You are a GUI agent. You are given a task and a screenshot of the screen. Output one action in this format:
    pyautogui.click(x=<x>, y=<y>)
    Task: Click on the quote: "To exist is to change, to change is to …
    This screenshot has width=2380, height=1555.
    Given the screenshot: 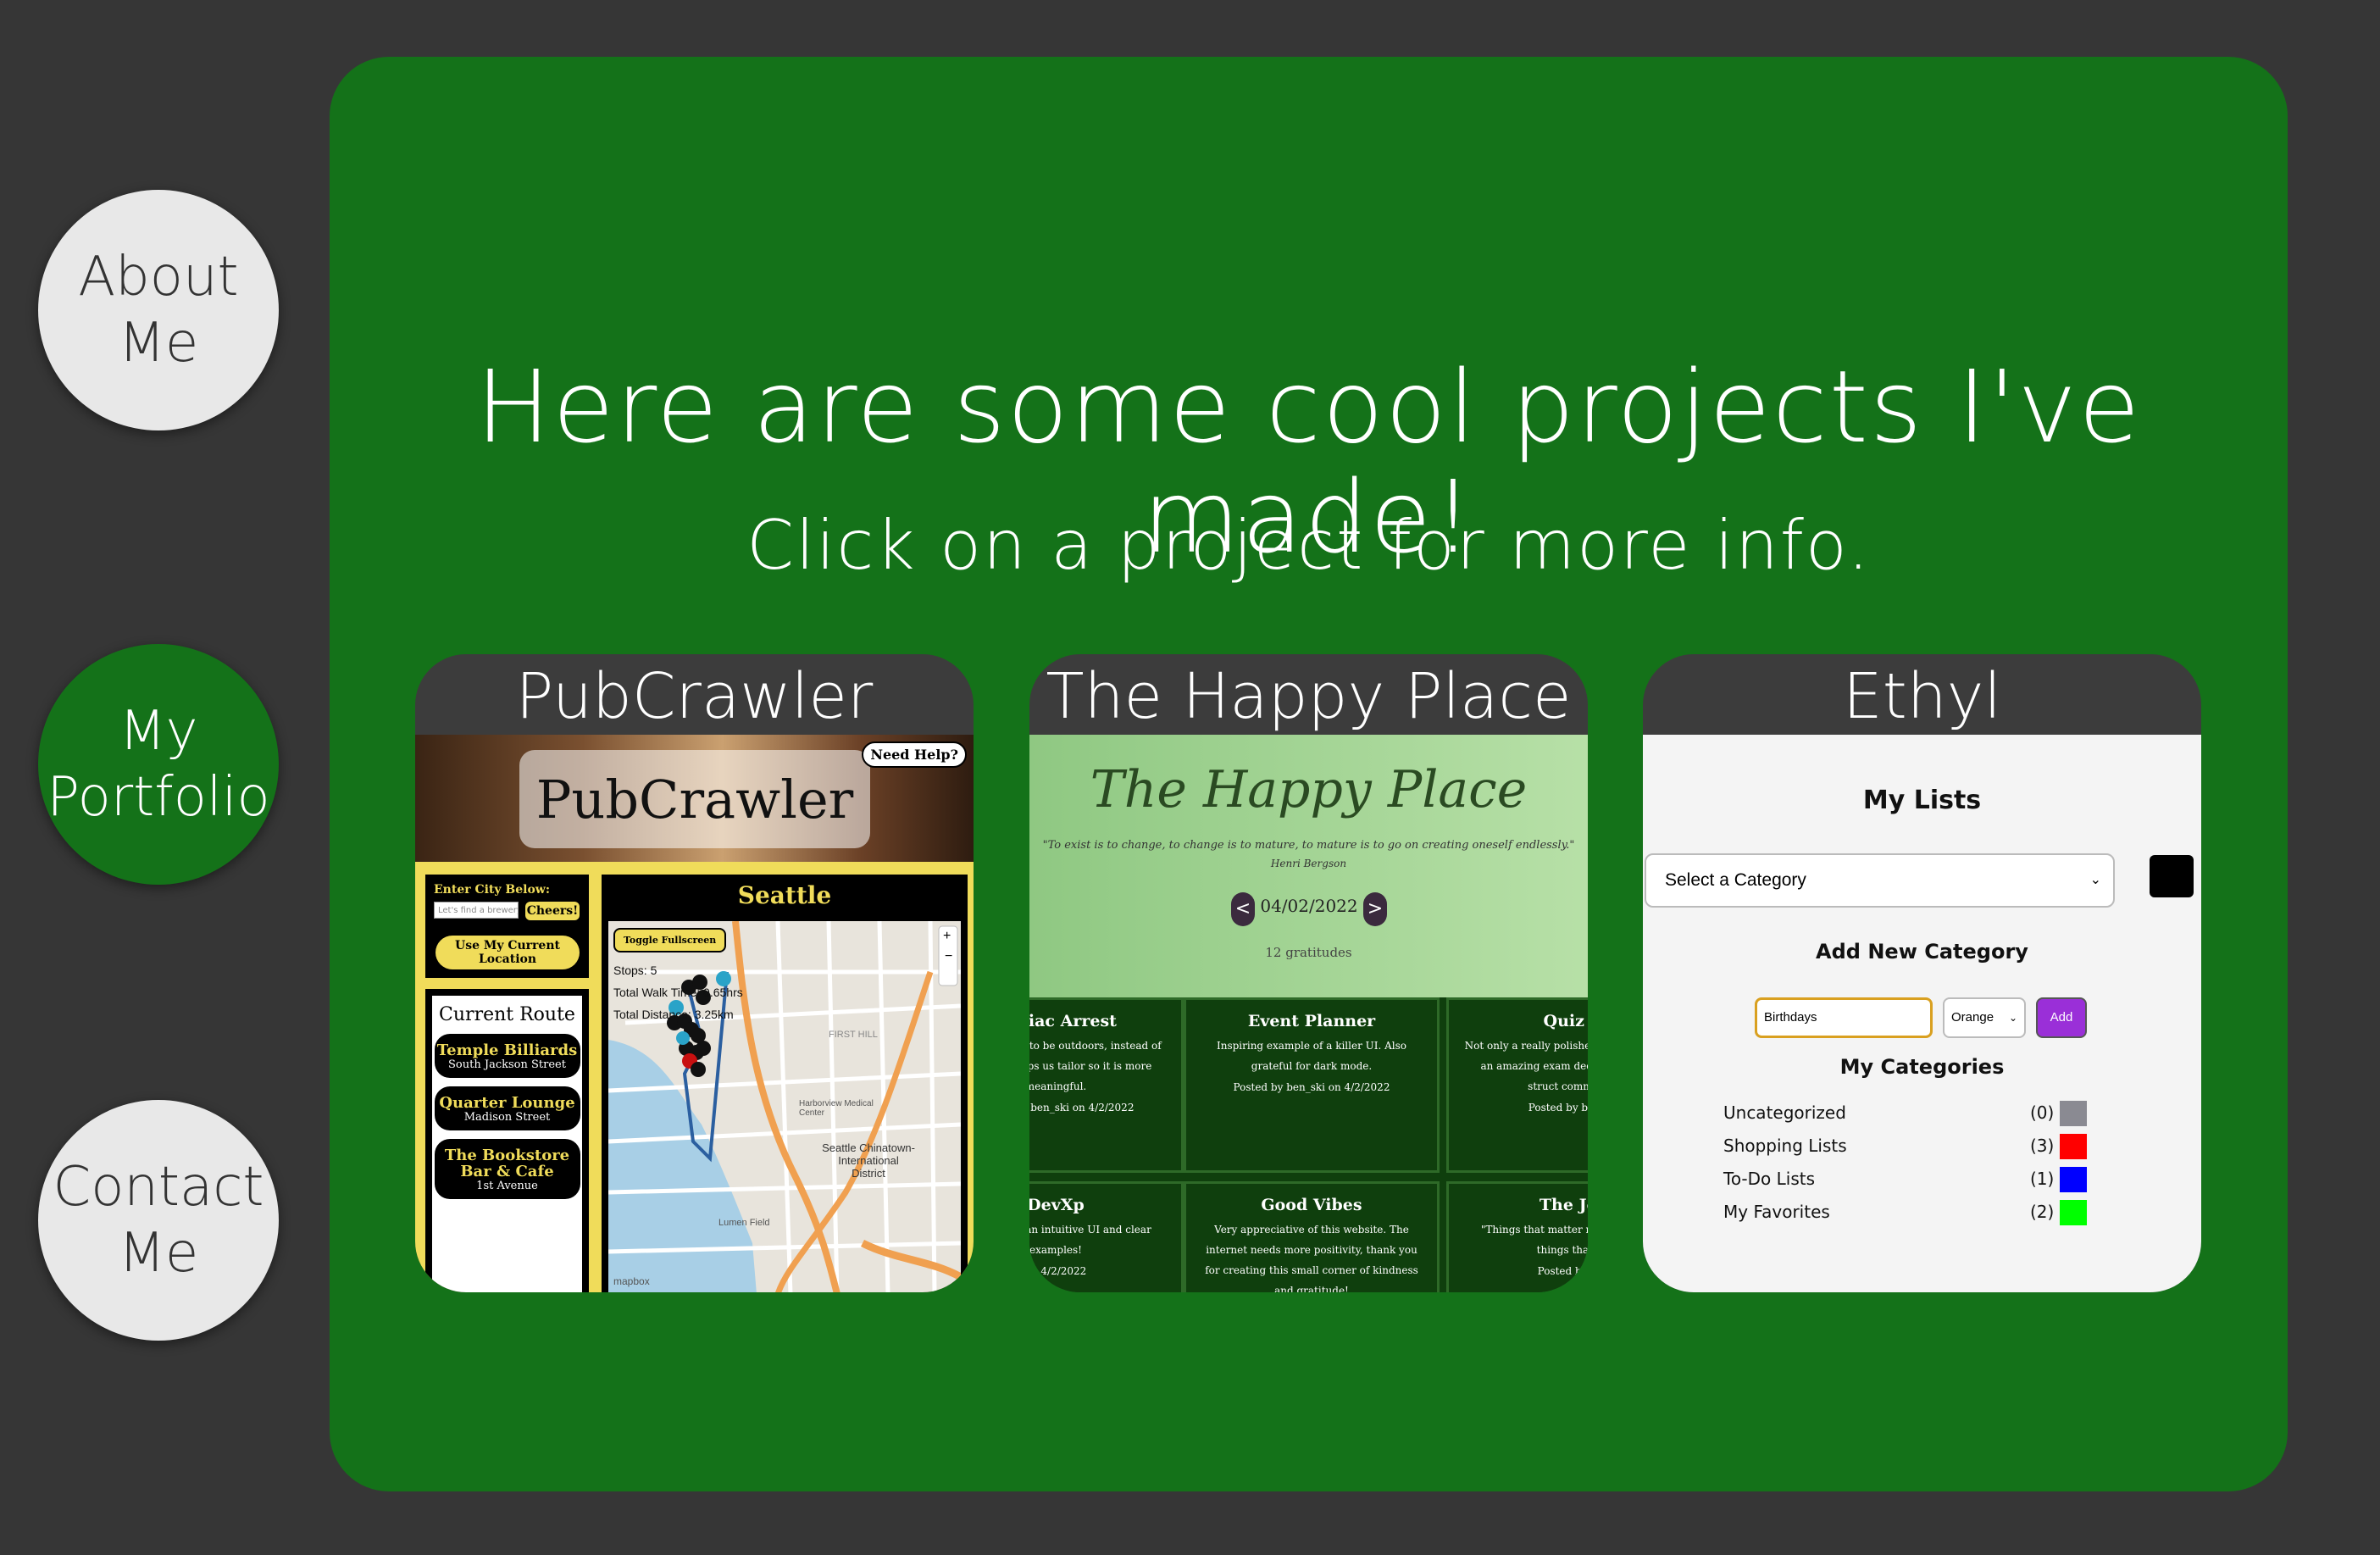 What is the action you would take?
    pyautogui.click(x=1308, y=845)
    